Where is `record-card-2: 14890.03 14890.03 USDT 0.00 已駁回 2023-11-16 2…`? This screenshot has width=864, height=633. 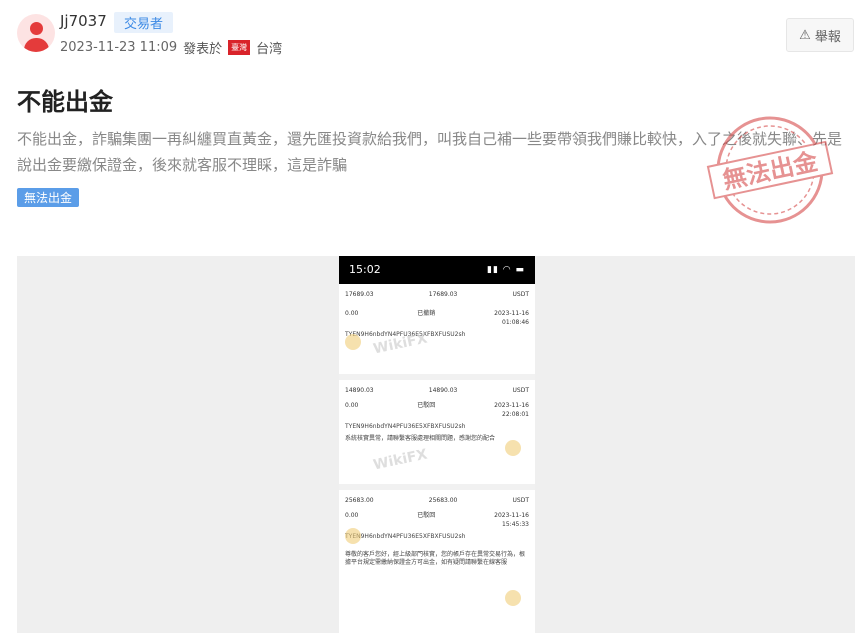 record-card-2: 14890.03 14890.03 USDT 0.00 已駁回 2023-11-16 2… is located at coordinates (437, 435).